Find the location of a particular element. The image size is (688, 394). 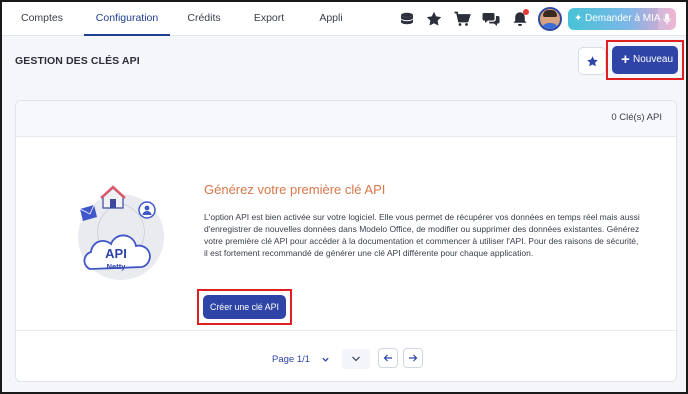

previous-page-button is located at coordinates (388, 358).